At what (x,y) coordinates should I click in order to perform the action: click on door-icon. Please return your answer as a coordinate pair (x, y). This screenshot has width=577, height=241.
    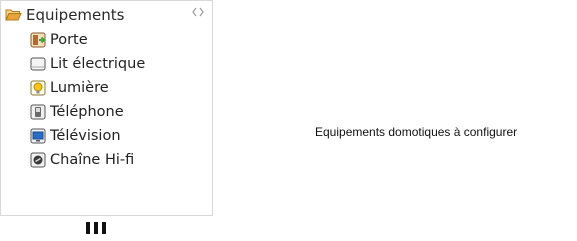
    Looking at the image, I should click on (37, 40).